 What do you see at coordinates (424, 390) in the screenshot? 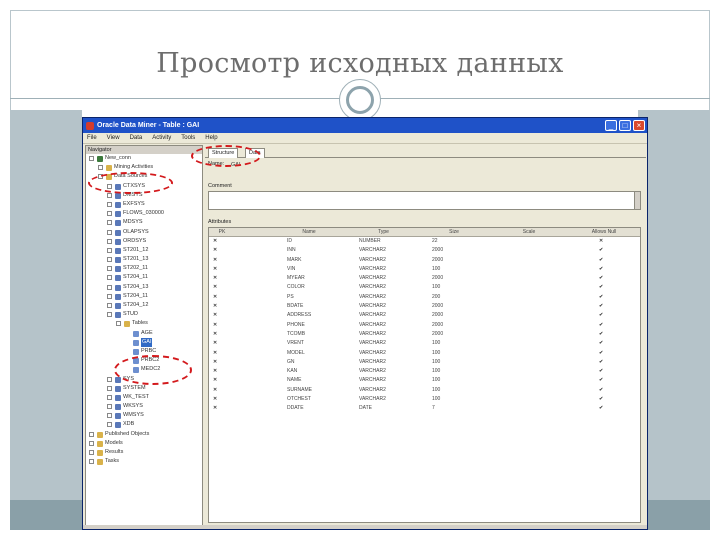
I see `table-row: ✕ SURNAME VARCHAR2 100 ✔` at bounding box center [424, 390].